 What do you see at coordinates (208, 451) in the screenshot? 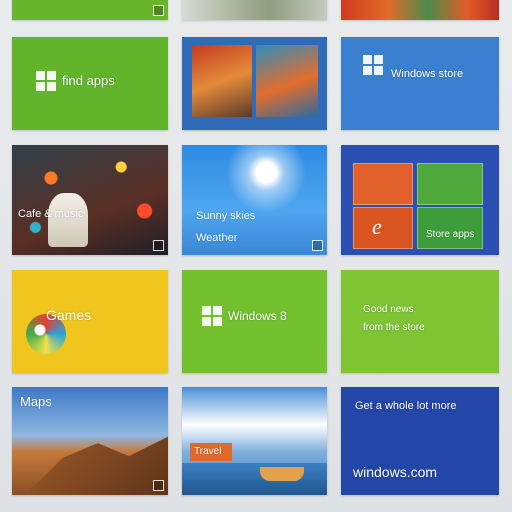
I see `tile-label: Travel` at bounding box center [208, 451].